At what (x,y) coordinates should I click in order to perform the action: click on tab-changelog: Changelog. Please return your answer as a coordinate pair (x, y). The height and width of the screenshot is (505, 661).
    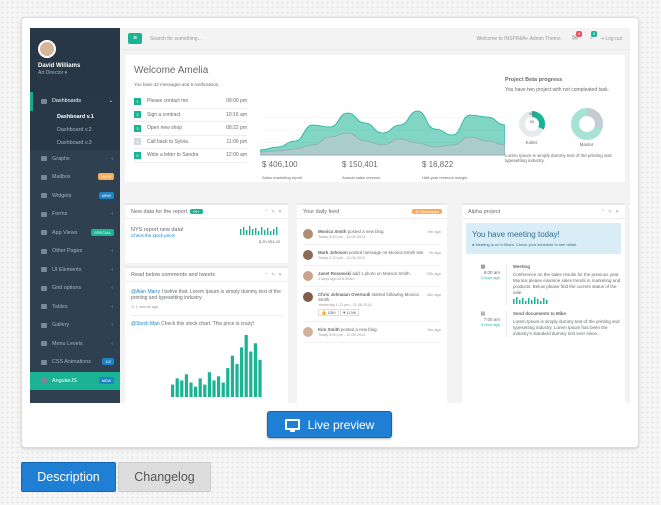
    Looking at the image, I should click on (164, 477).